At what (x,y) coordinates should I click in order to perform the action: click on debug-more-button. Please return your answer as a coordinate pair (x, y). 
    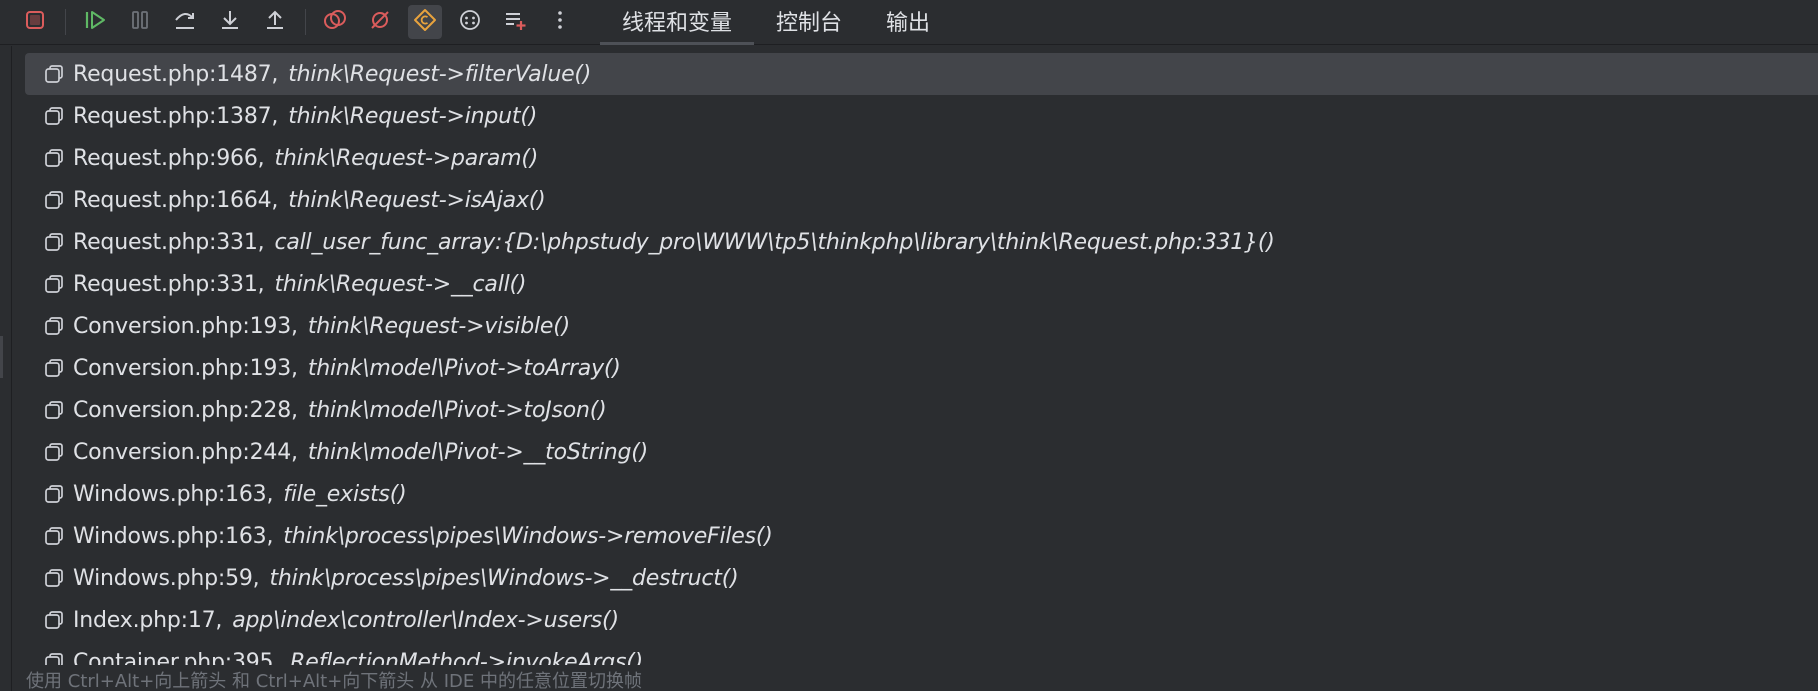
    Looking at the image, I should click on (470, 22).